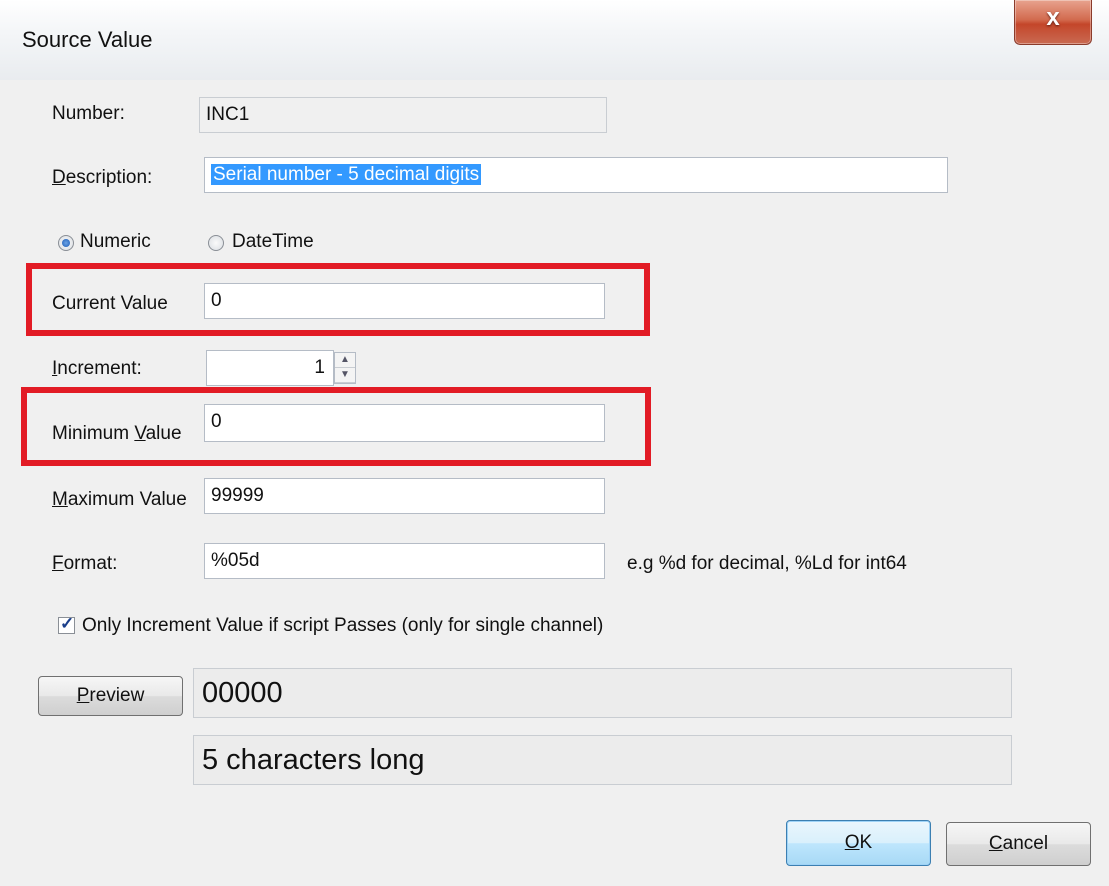  I want to click on spin-up-icon: ▲, so click(345, 360).